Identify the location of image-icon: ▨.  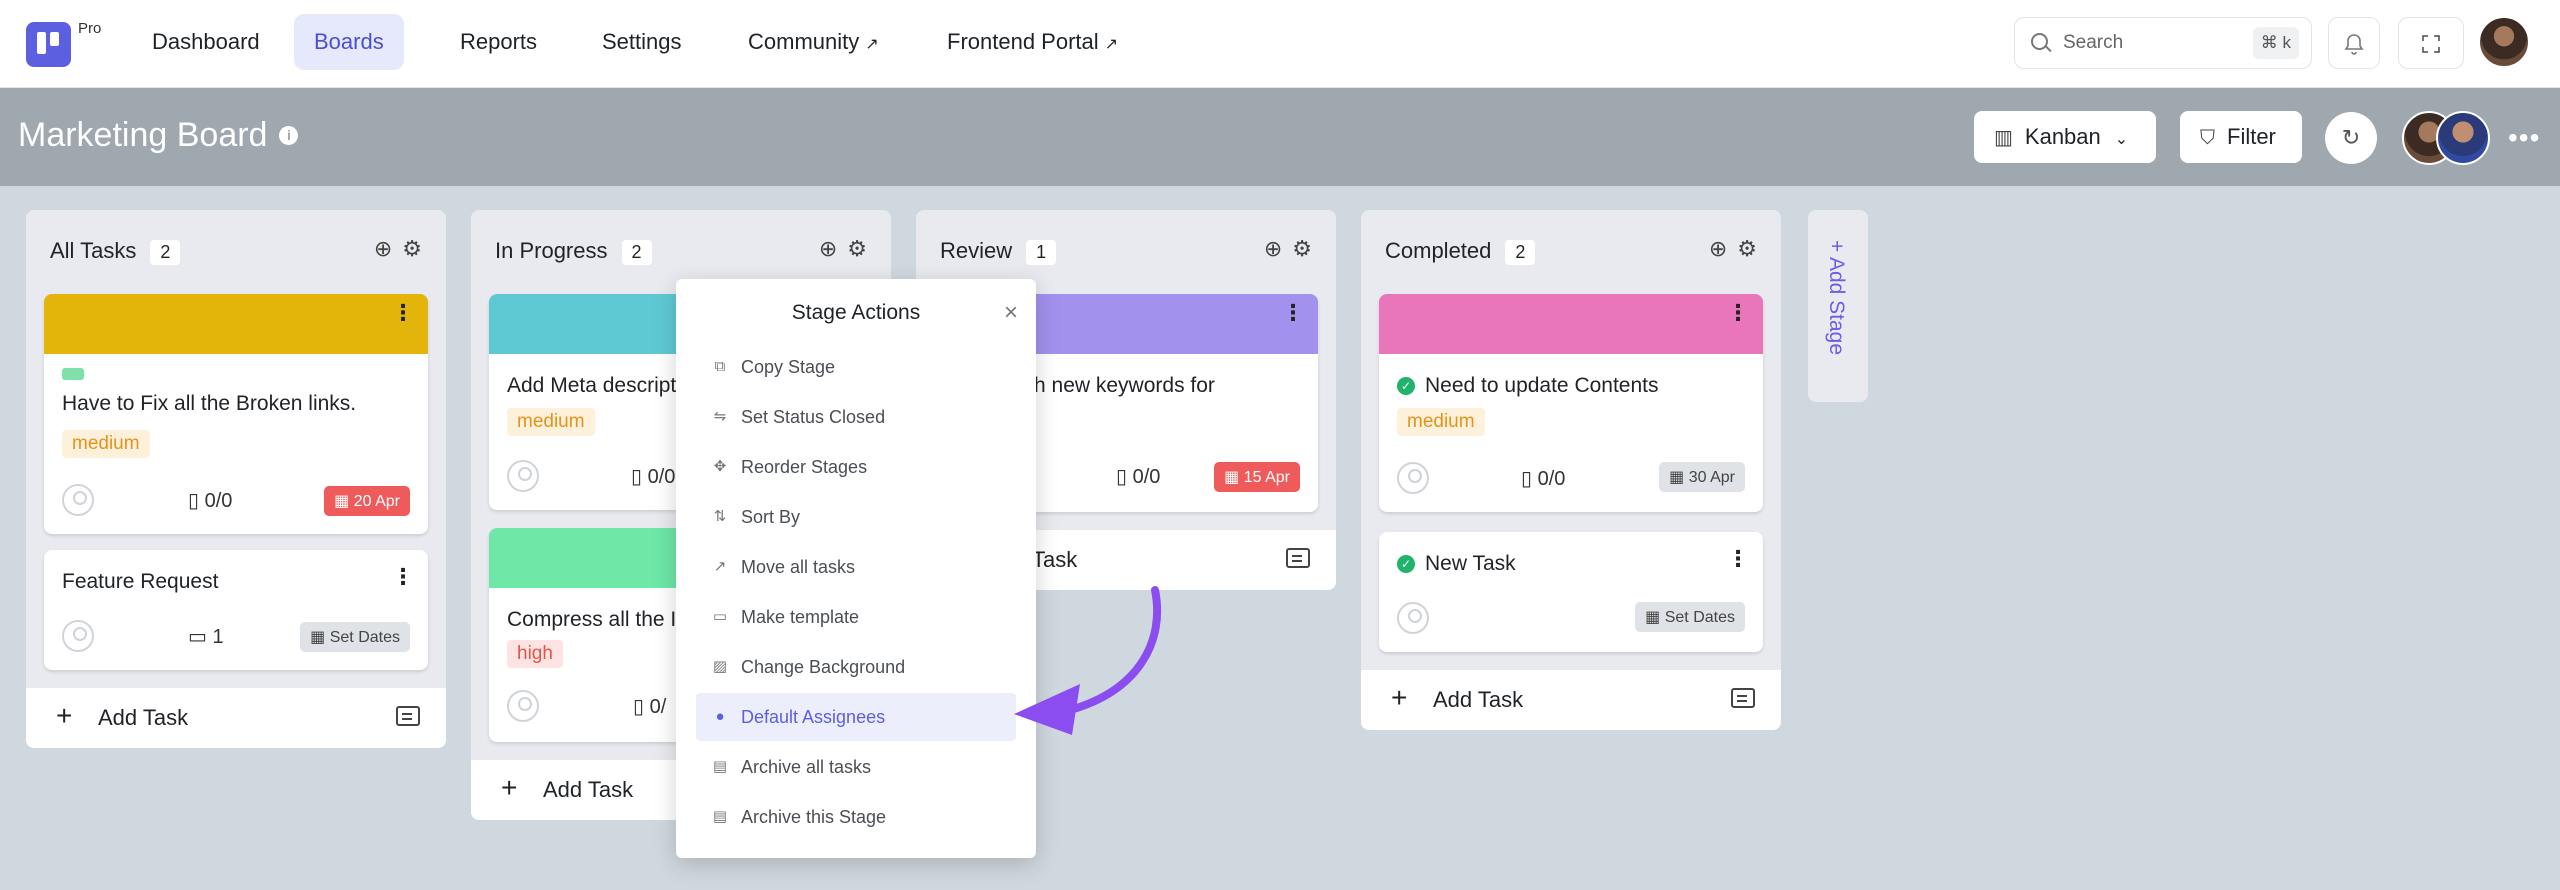
(720, 666).